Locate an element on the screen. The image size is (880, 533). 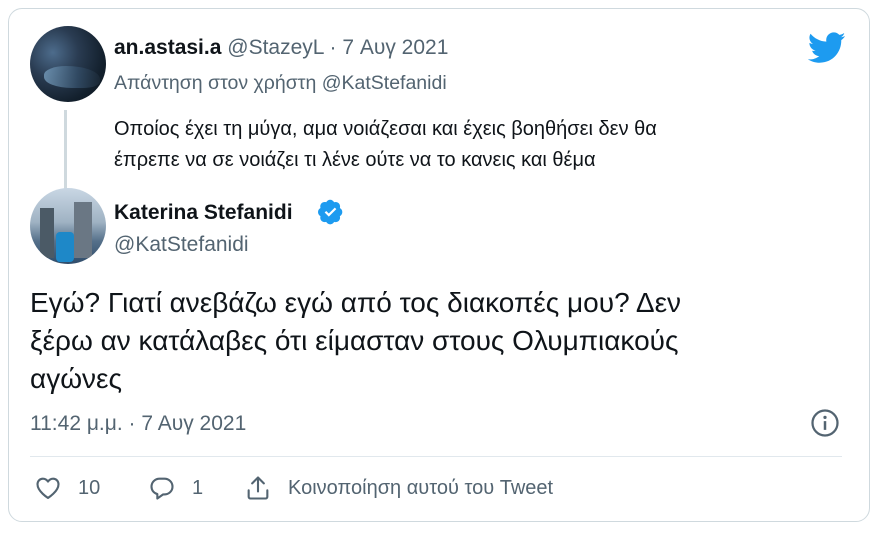
like-count: 10 is located at coordinates (89, 487).